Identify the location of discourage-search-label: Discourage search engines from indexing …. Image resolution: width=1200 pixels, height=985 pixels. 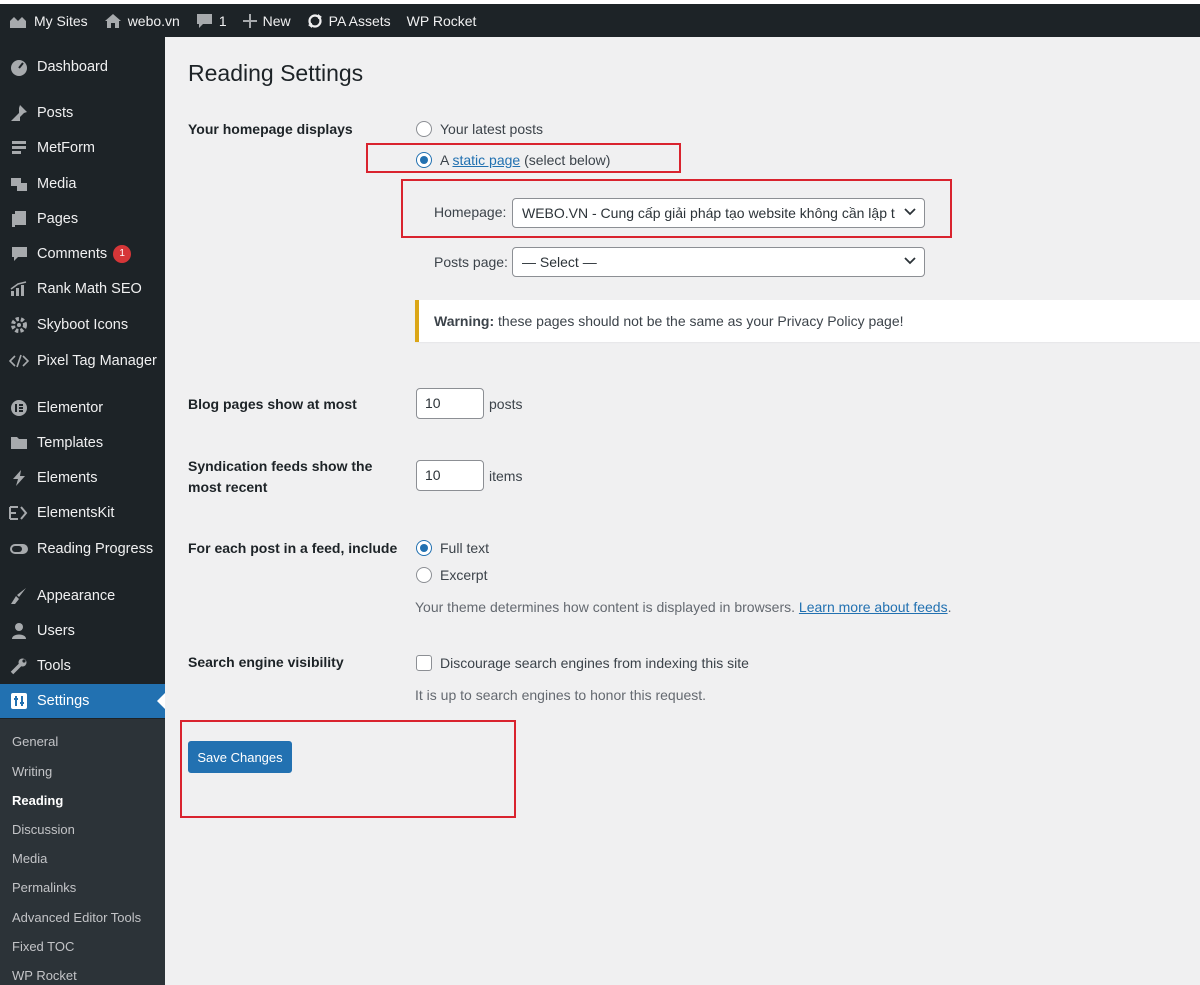
(594, 663).